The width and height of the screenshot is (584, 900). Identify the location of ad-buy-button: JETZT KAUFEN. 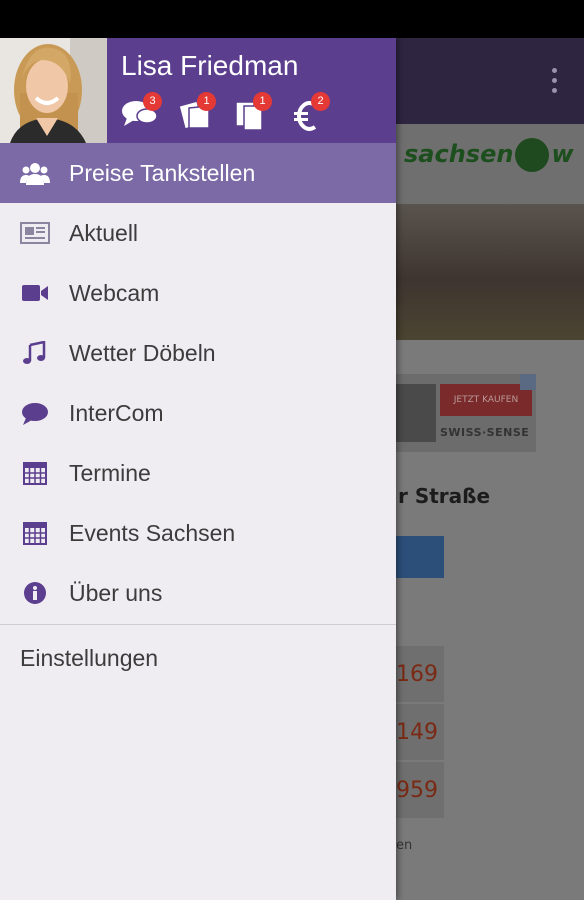
(486, 400).